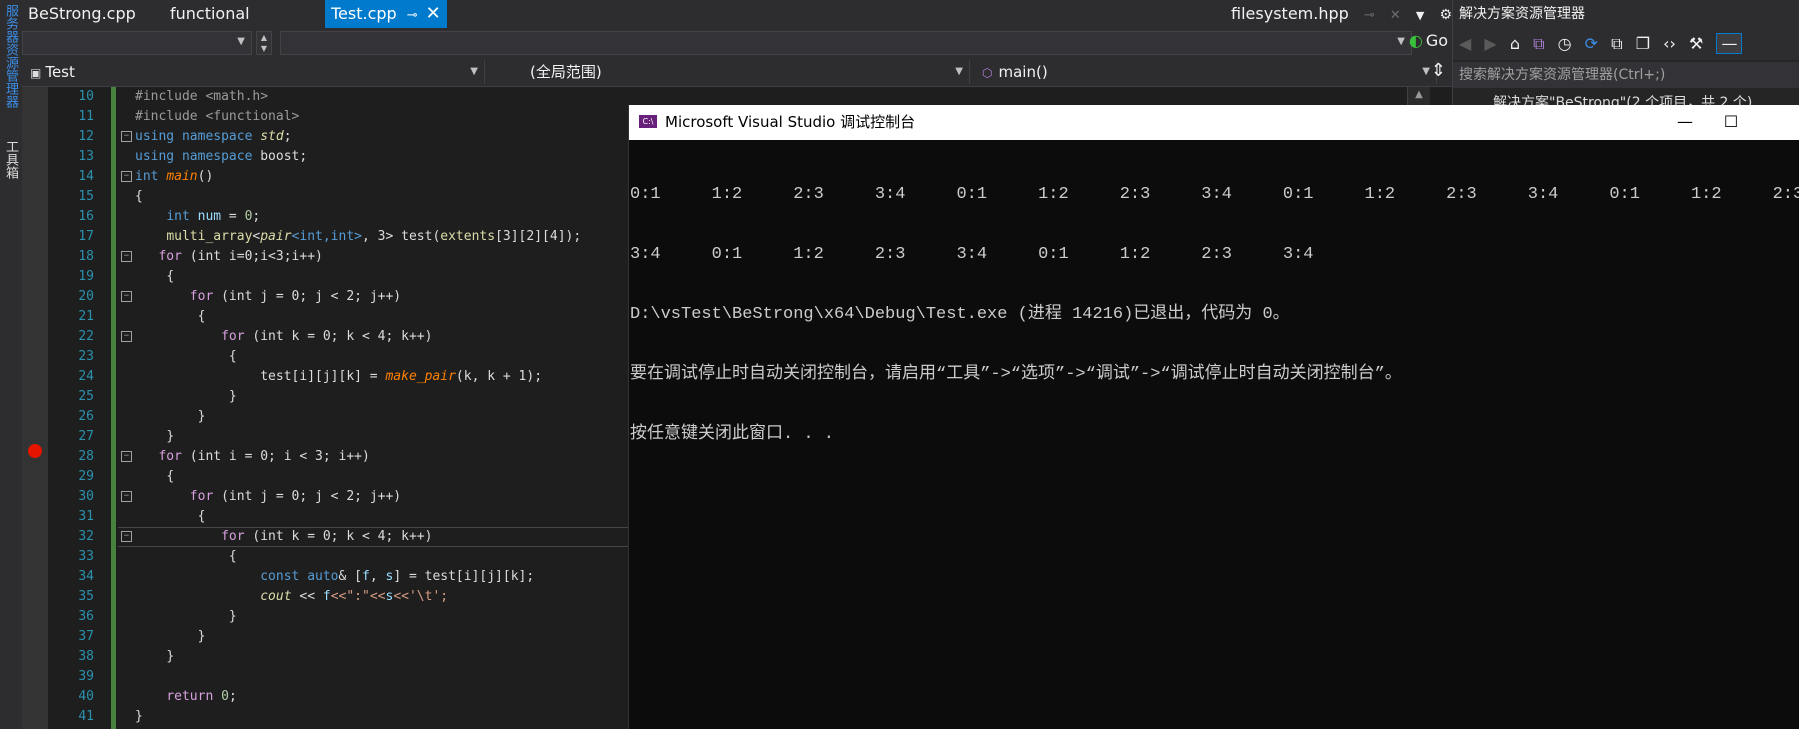 The height and width of the screenshot is (729, 1799). I want to click on code-text: ,, so click(377, 576).